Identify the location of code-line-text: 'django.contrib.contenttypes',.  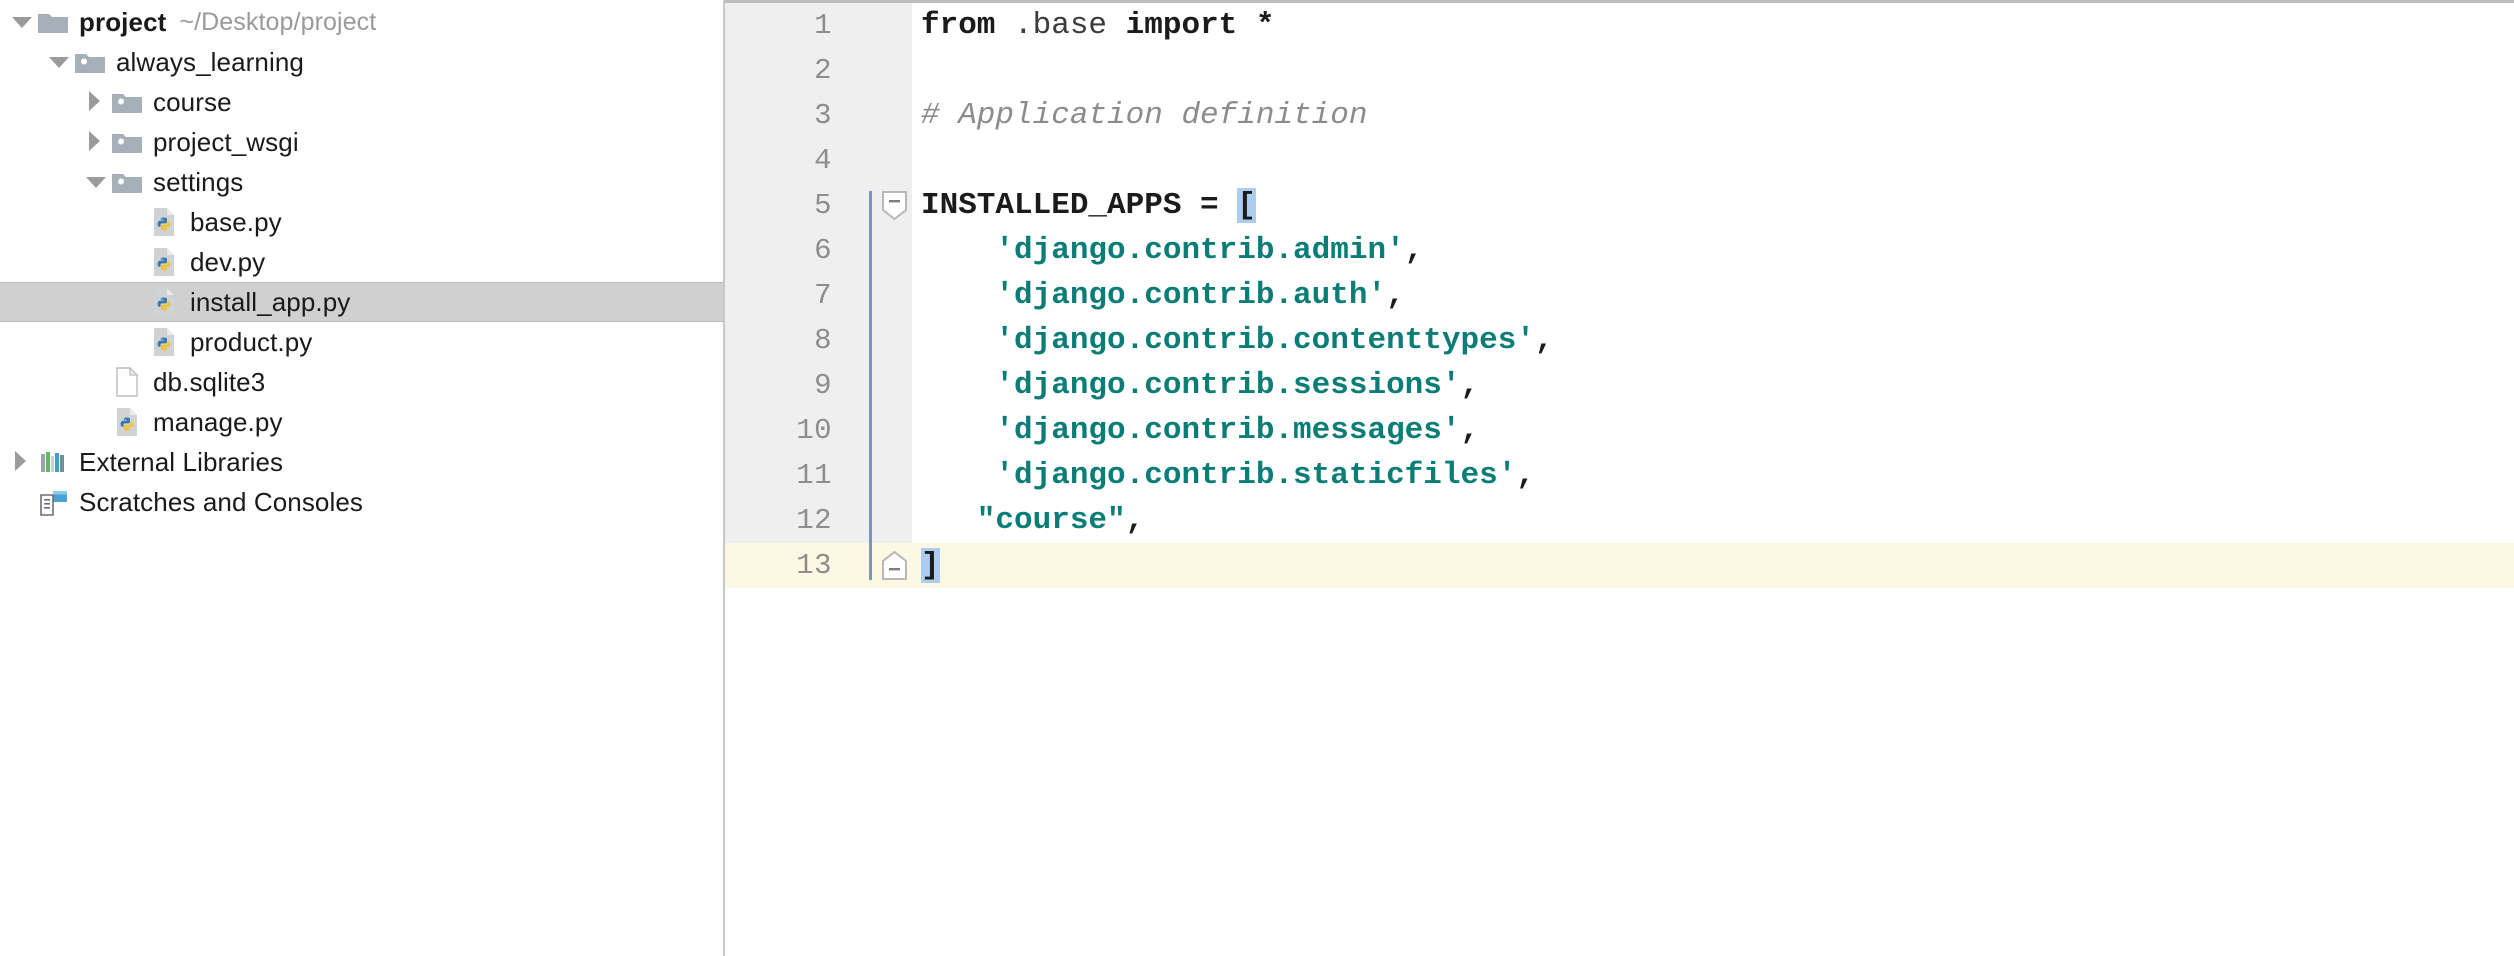
(1713, 340).